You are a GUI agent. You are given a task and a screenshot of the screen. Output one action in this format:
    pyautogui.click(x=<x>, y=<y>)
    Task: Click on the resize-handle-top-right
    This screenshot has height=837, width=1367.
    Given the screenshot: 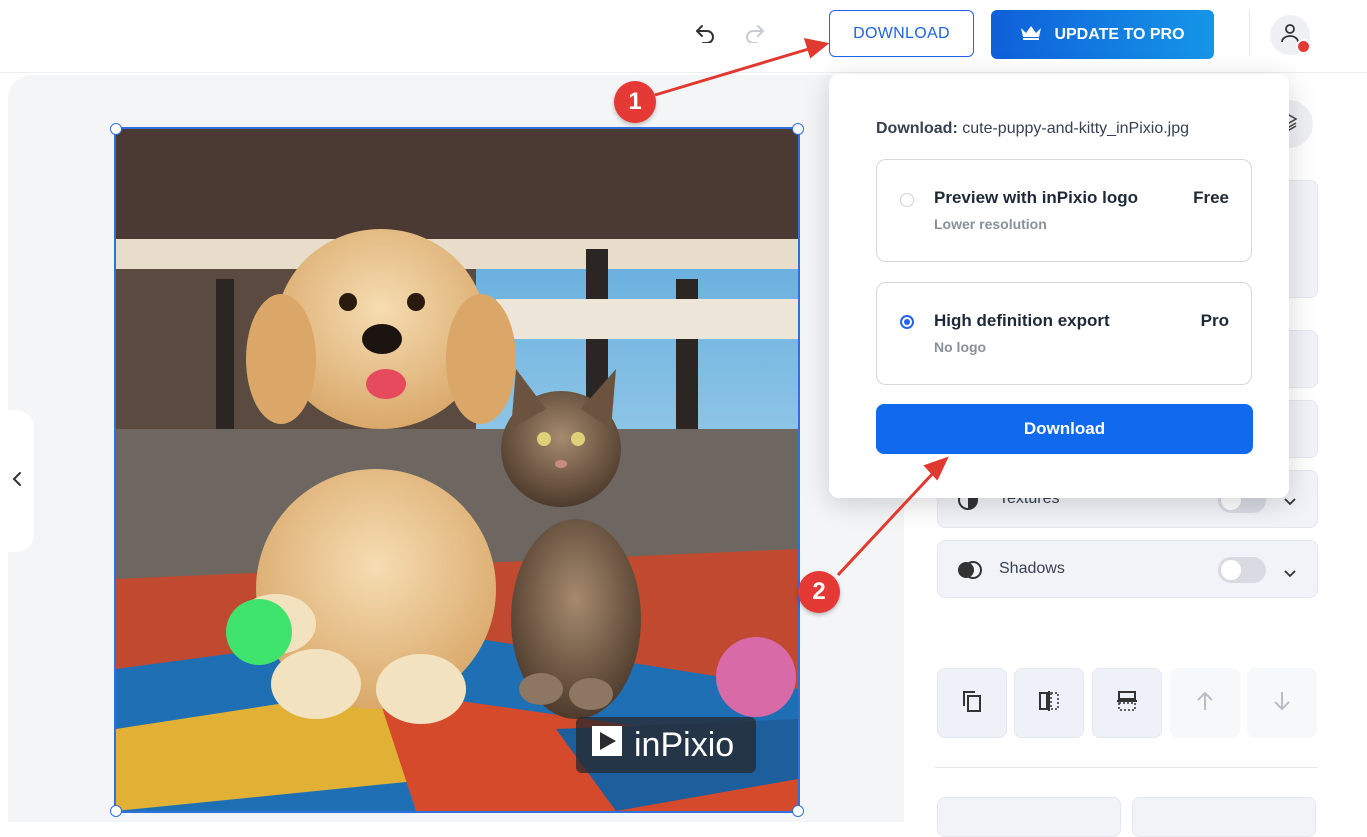 What is the action you would take?
    pyautogui.click(x=798, y=129)
    